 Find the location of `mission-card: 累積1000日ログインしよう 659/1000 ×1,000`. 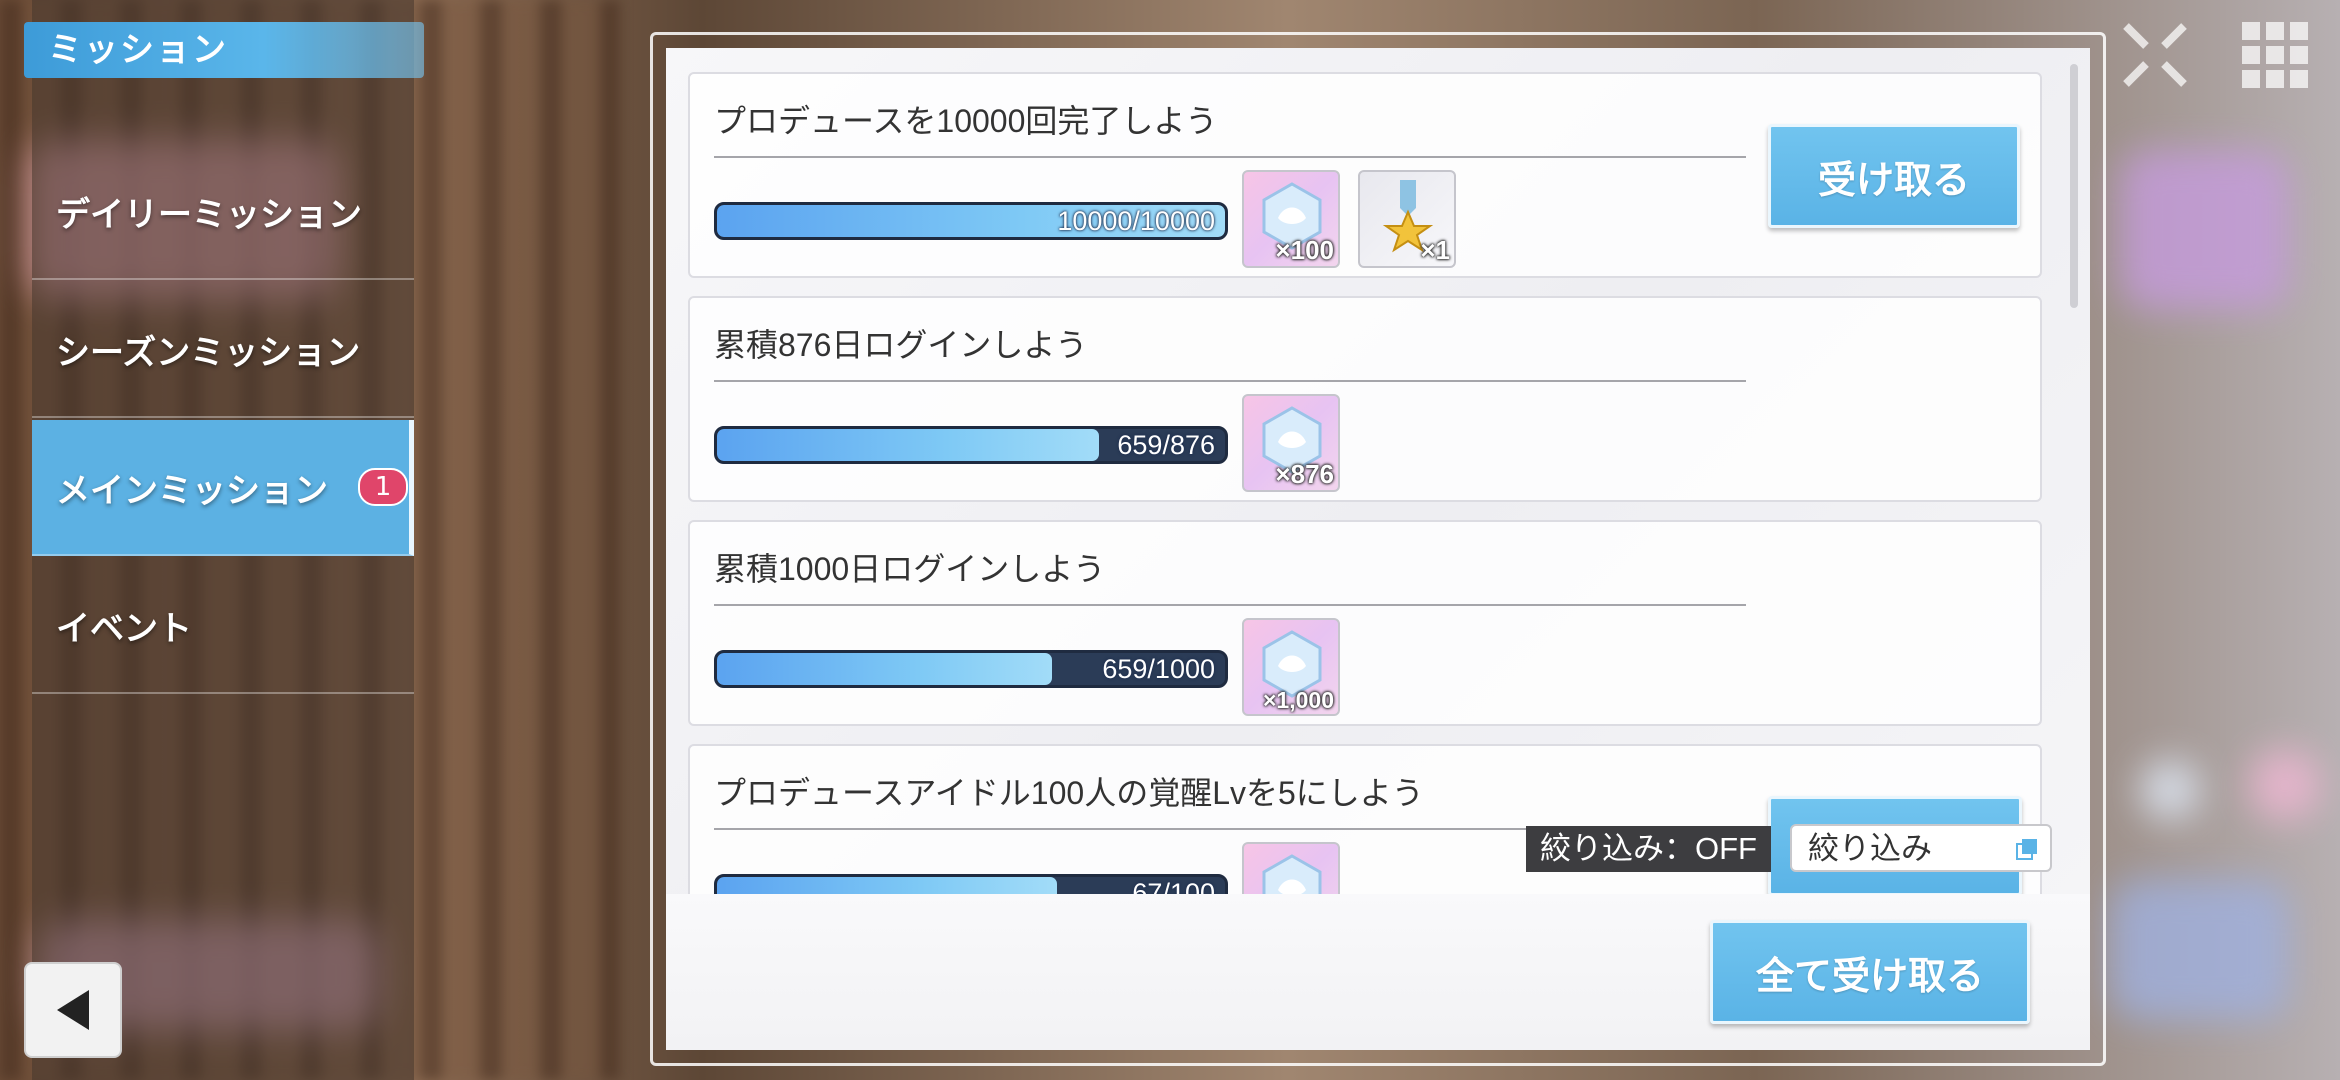

mission-card: 累積1000日ログインしよう 659/1000 ×1,000 is located at coordinates (1365, 623).